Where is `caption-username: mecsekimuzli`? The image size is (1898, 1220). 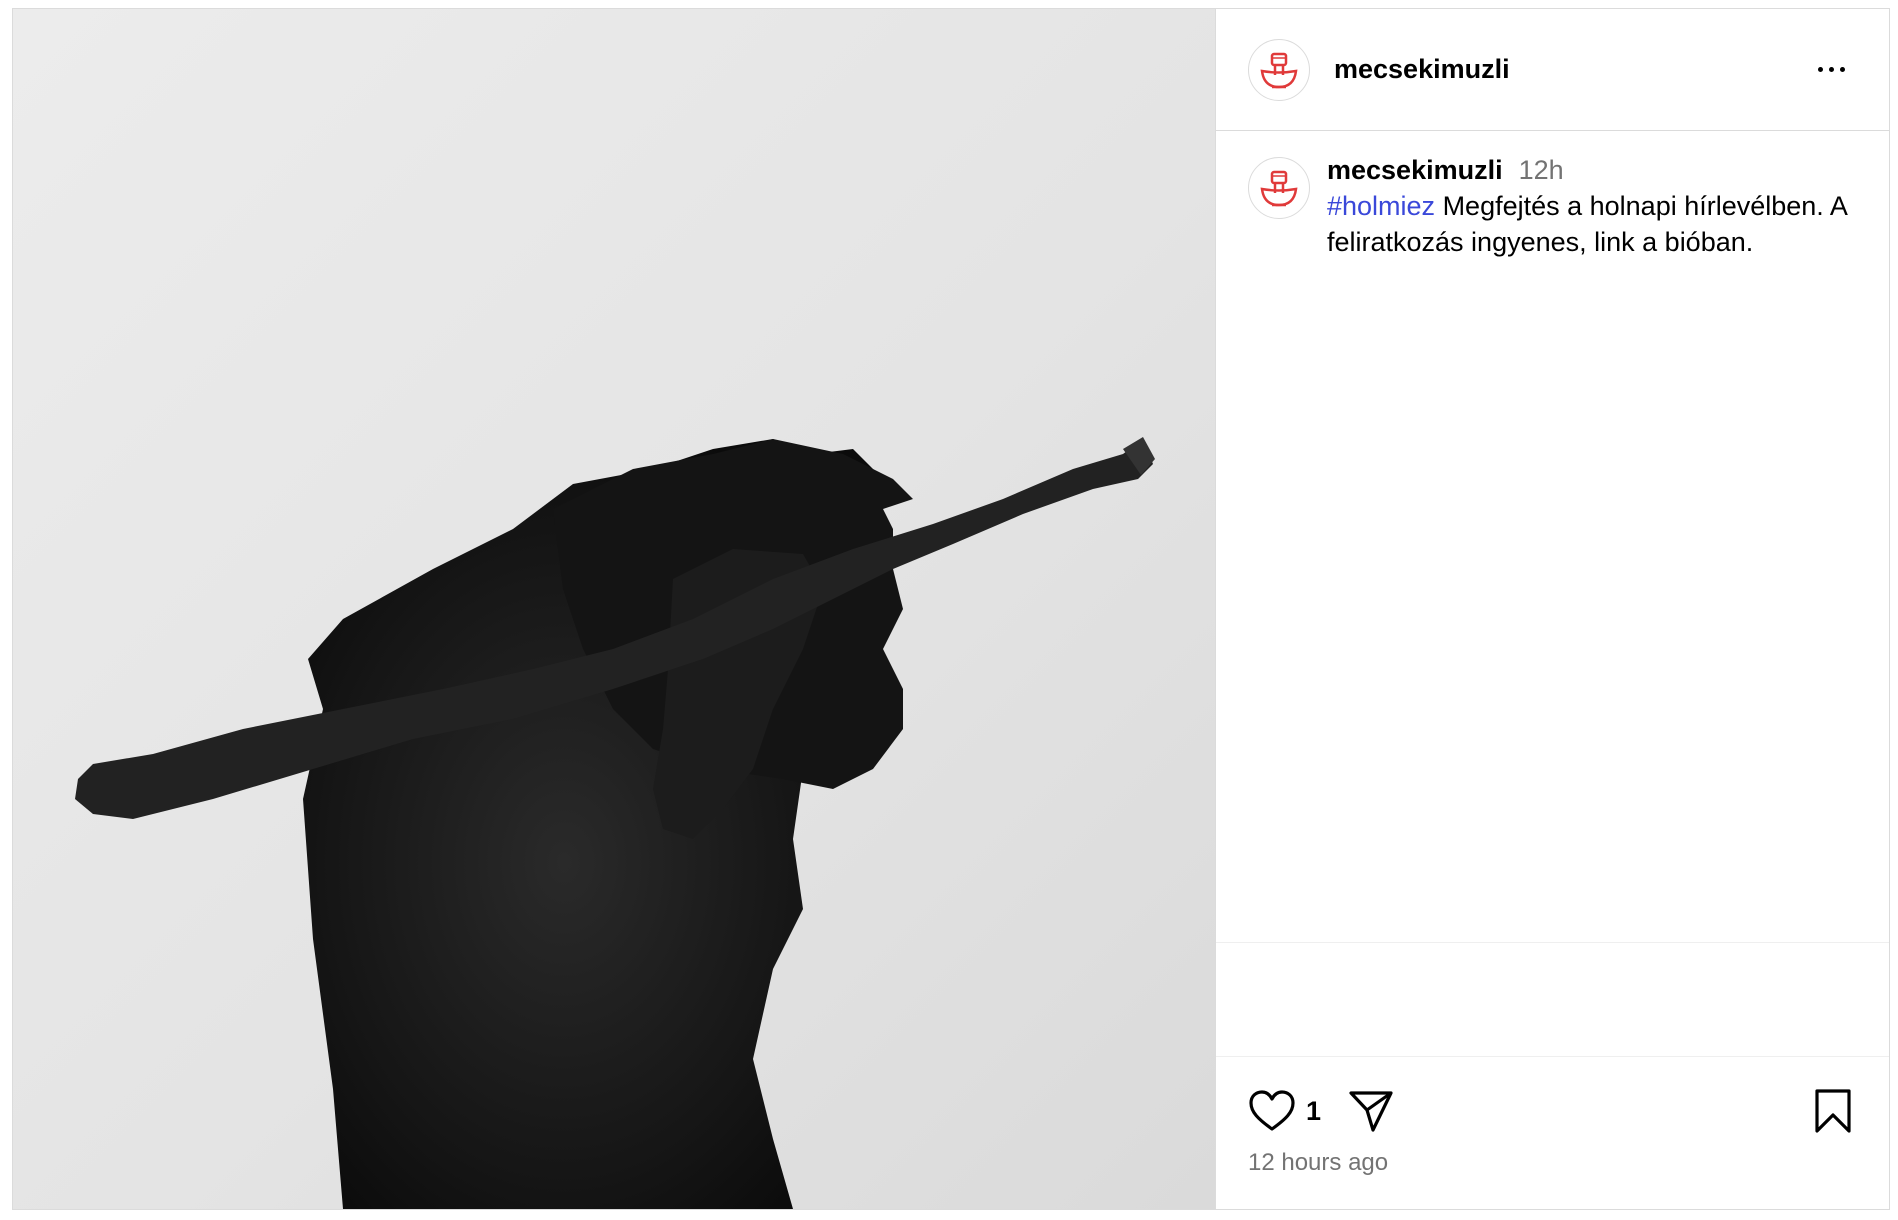 caption-username: mecsekimuzli is located at coordinates (1415, 170).